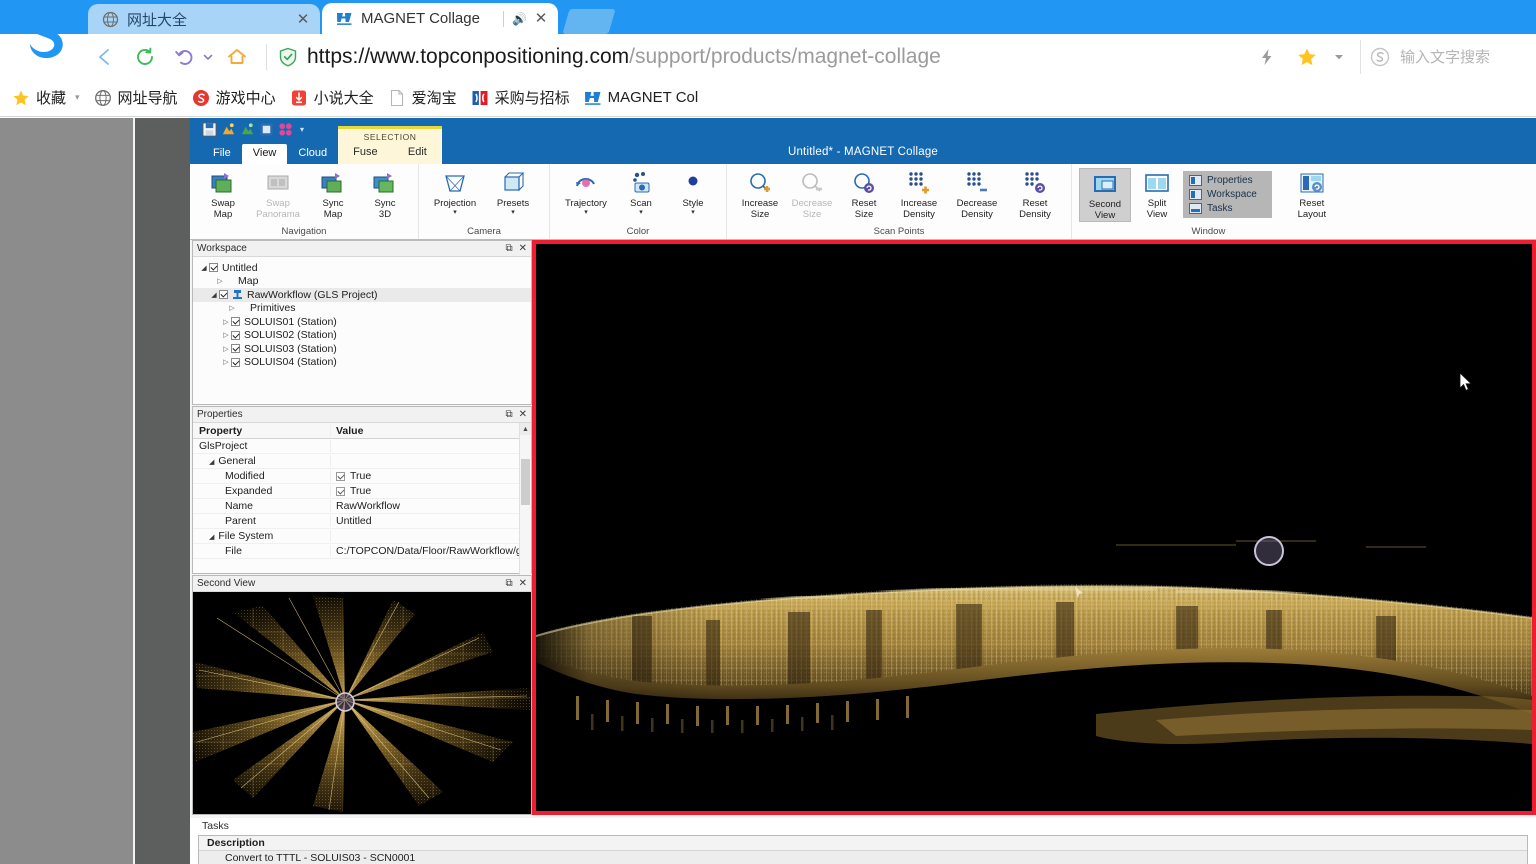 The width and height of the screenshot is (1536, 864). I want to click on ribbon-button-sync-3d: Sync 3D, so click(385, 194).